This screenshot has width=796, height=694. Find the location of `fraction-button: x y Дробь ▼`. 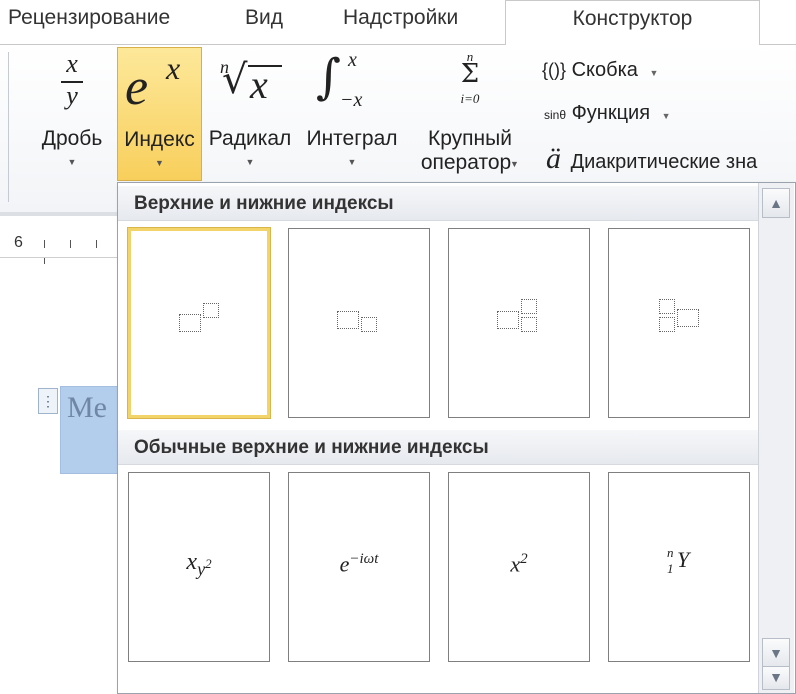

fraction-button: x y Дробь ▼ is located at coordinates (72, 114).